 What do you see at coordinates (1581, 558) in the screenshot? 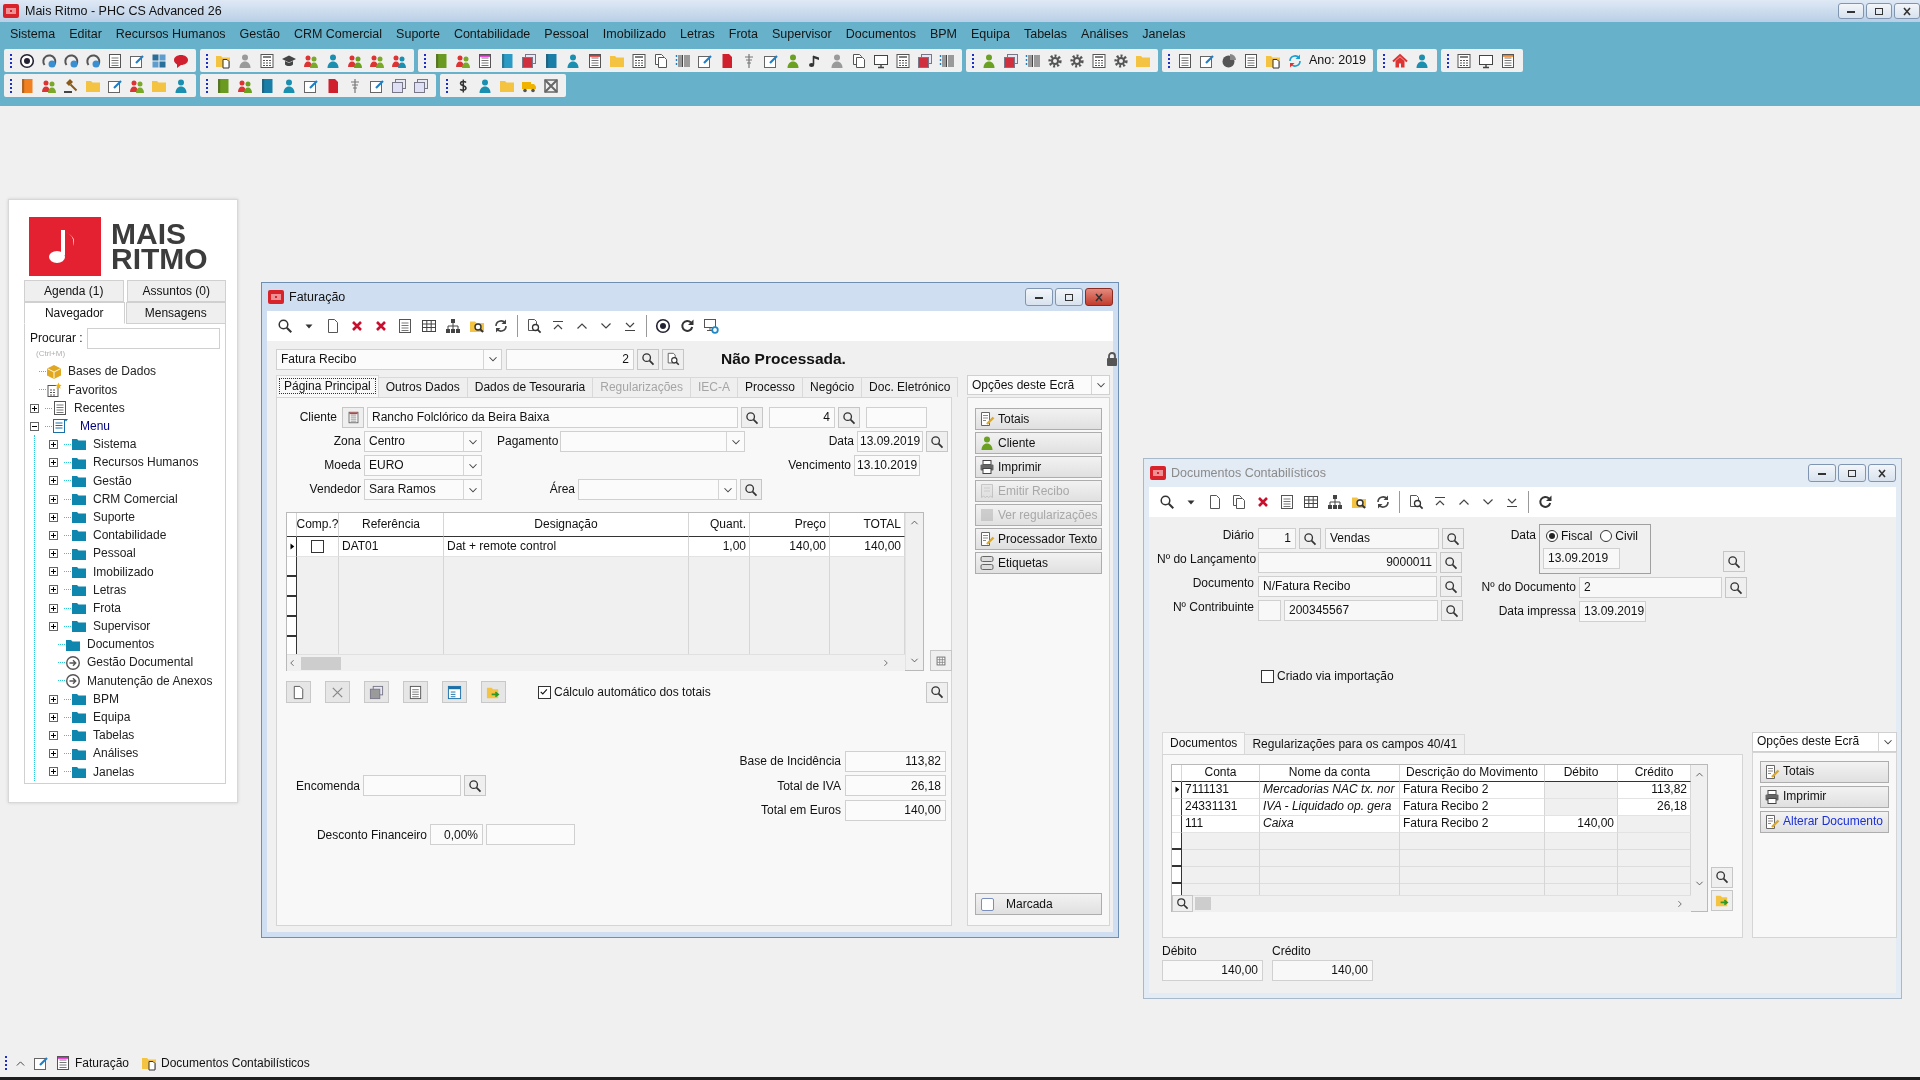
I see `date-field: 13.09.2019` at bounding box center [1581, 558].